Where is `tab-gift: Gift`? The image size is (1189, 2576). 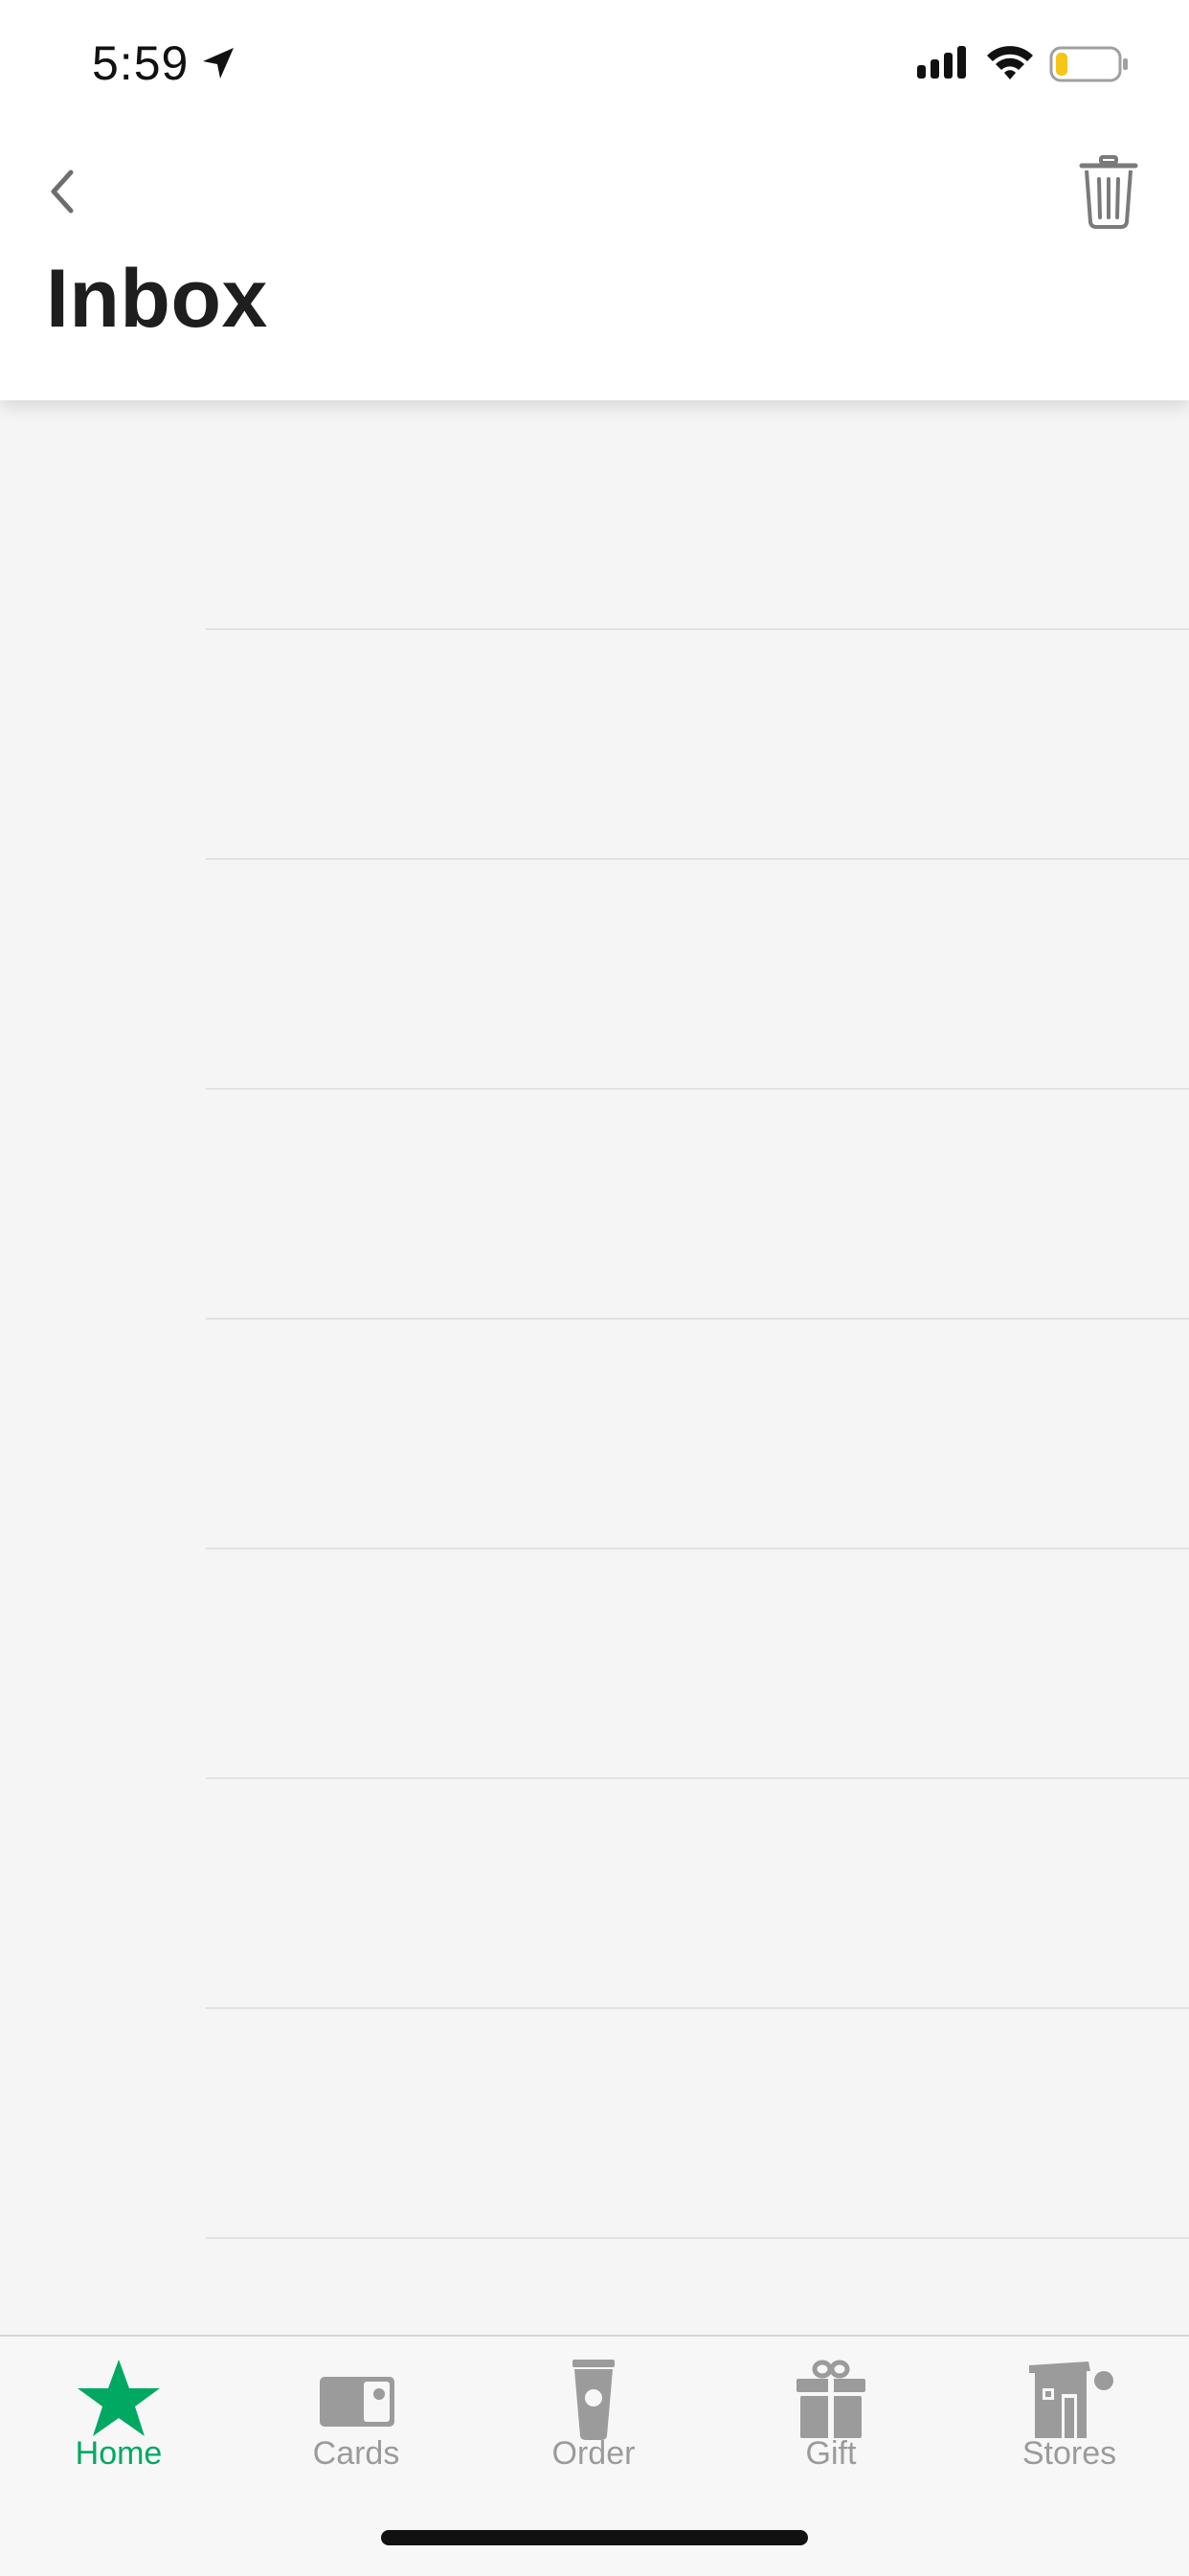 tab-gift: Gift is located at coordinates (831, 2413).